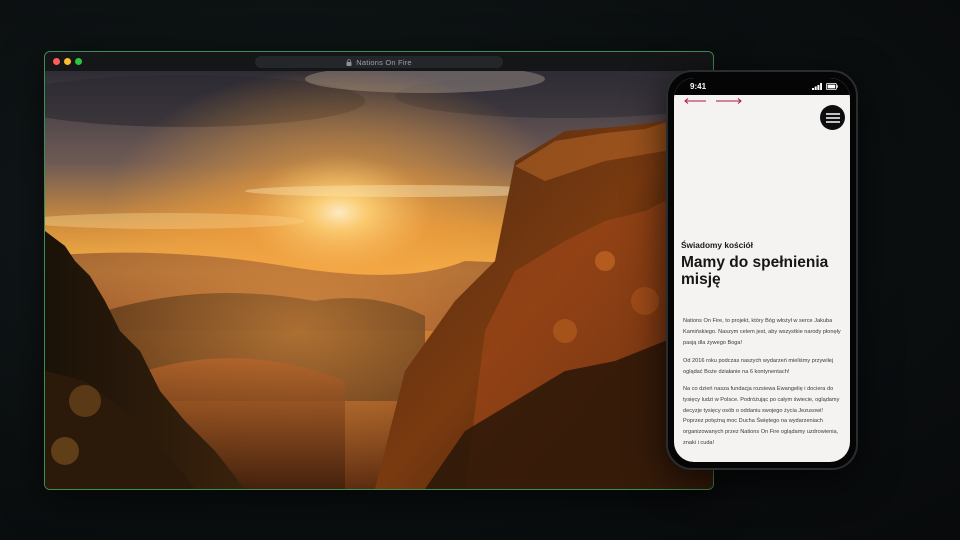 Image resolution: width=960 pixels, height=540 pixels. What do you see at coordinates (832, 86) in the screenshot?
I see `battery-icon` at bounding box center [832, 86].